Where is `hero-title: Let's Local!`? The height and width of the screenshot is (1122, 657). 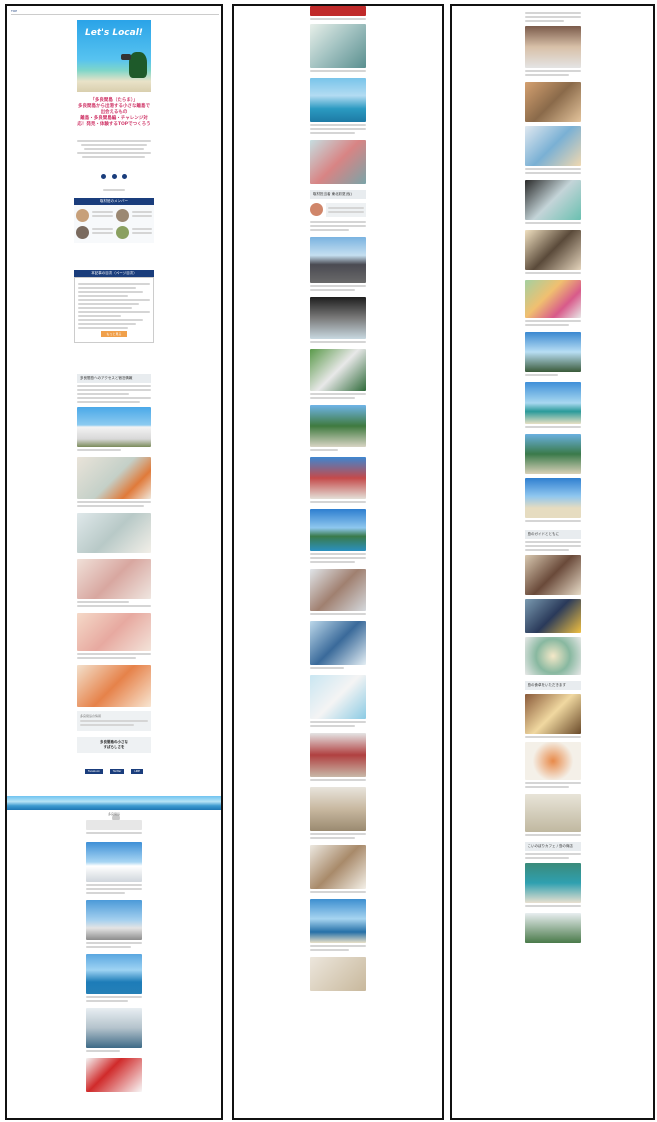 hero-title: Let's Local! is located at coordinates (114, 33).